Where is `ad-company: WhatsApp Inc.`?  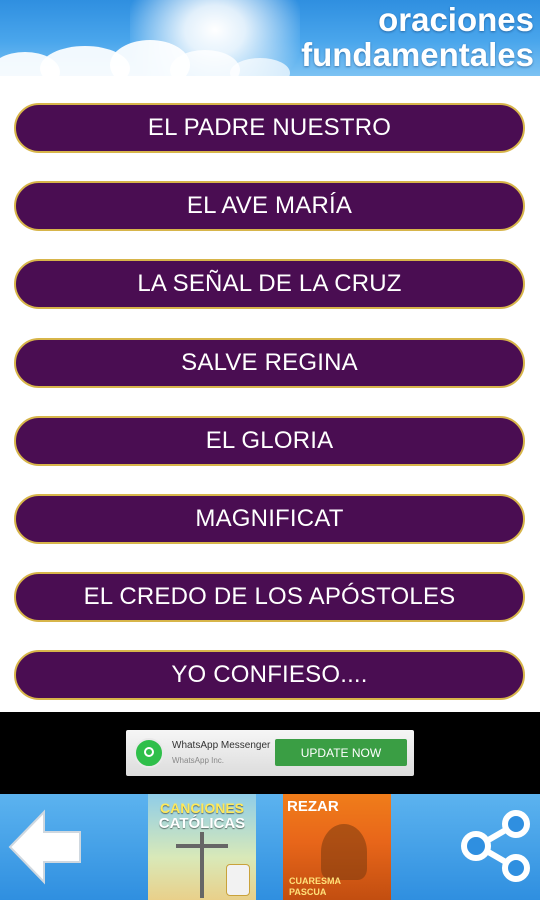
ad-company: WhatsApp Inc. is located at coordinates (198, 760).